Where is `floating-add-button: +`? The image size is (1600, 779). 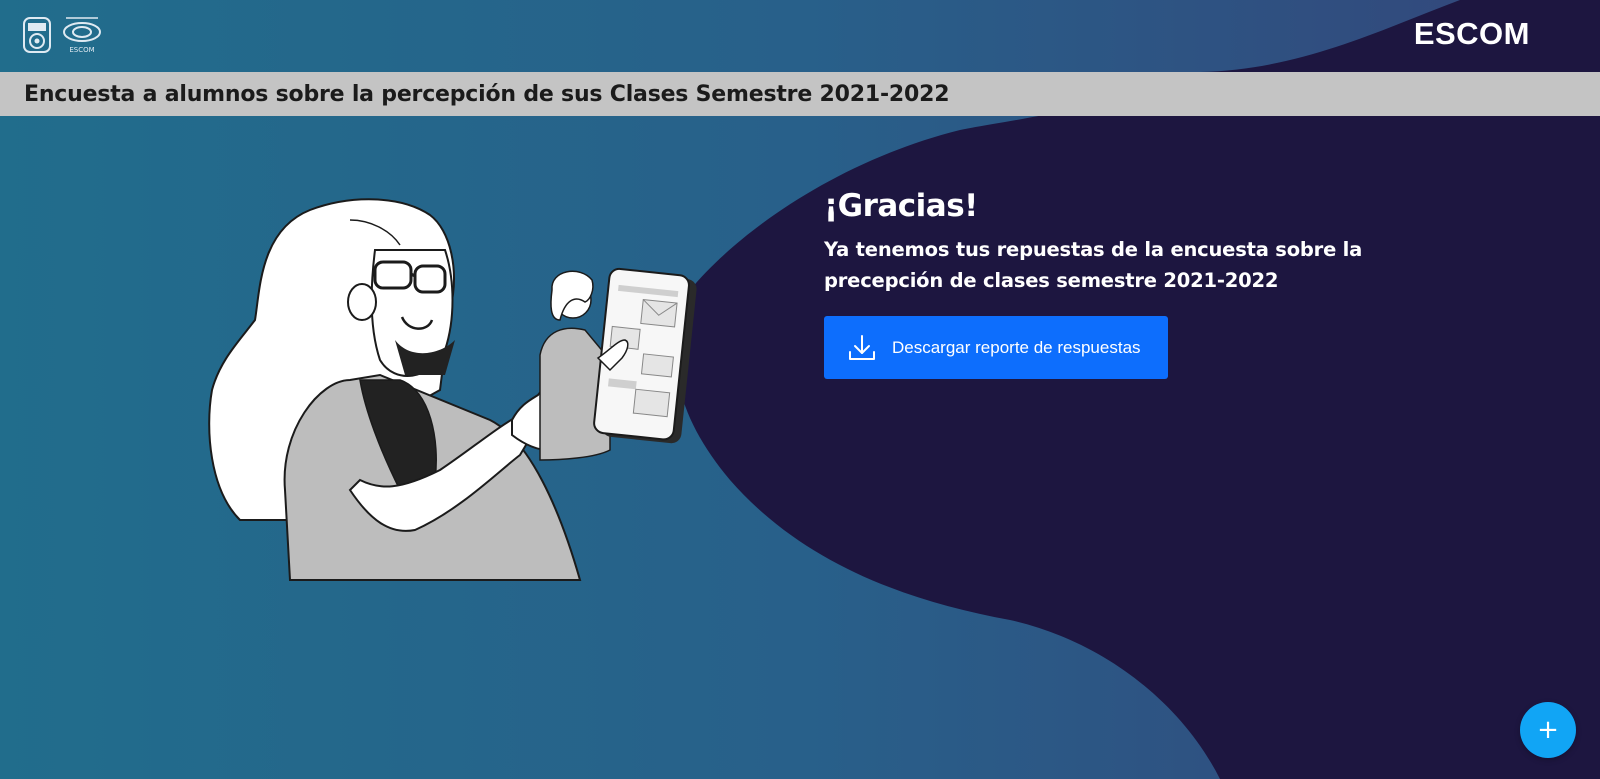
floating-add-button: + is located at coordinates (1548, 730).